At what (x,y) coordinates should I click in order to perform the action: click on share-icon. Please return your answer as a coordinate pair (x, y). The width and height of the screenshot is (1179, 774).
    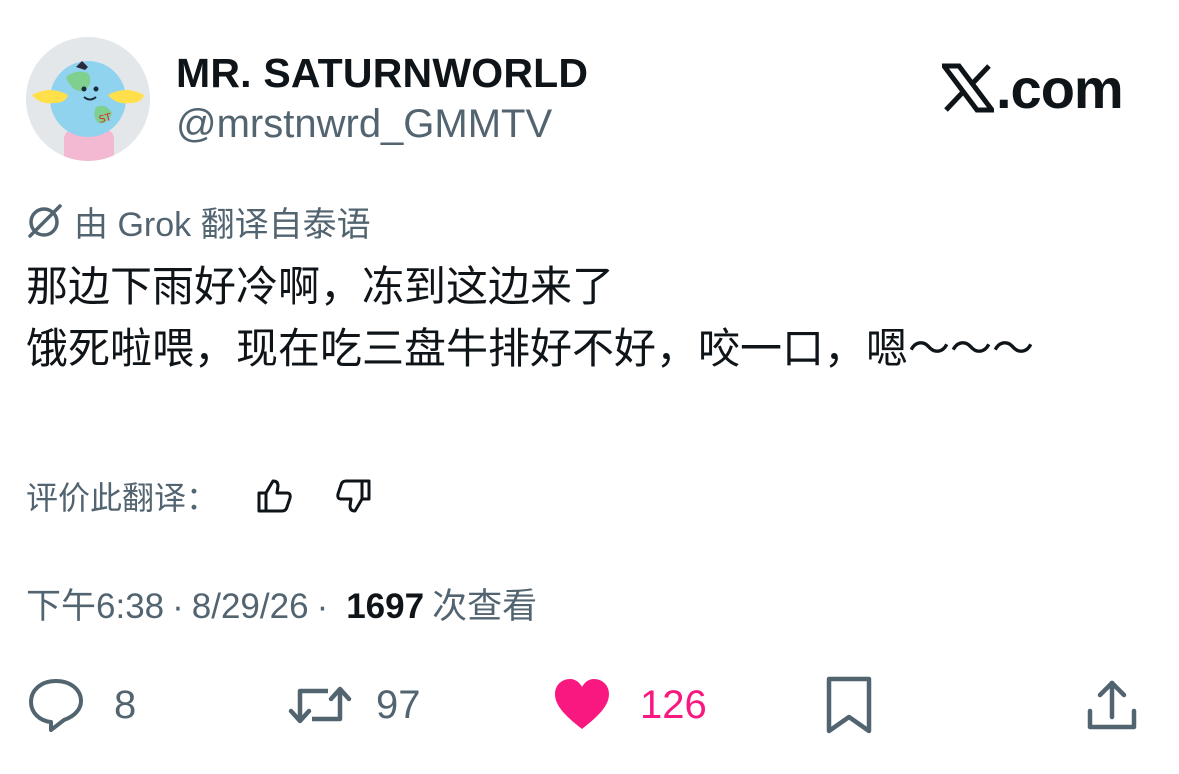
    Looking at the image, I should click on (1112, 705).